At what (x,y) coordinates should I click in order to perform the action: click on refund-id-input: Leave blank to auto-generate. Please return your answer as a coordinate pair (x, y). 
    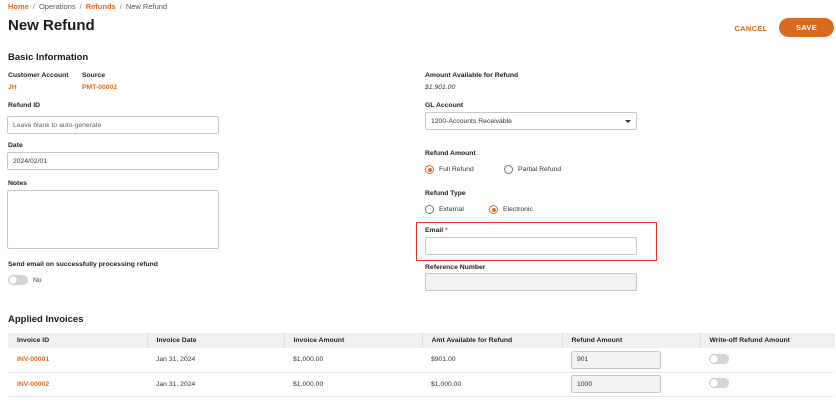
    Looking at the image, I should click on (113, 125).